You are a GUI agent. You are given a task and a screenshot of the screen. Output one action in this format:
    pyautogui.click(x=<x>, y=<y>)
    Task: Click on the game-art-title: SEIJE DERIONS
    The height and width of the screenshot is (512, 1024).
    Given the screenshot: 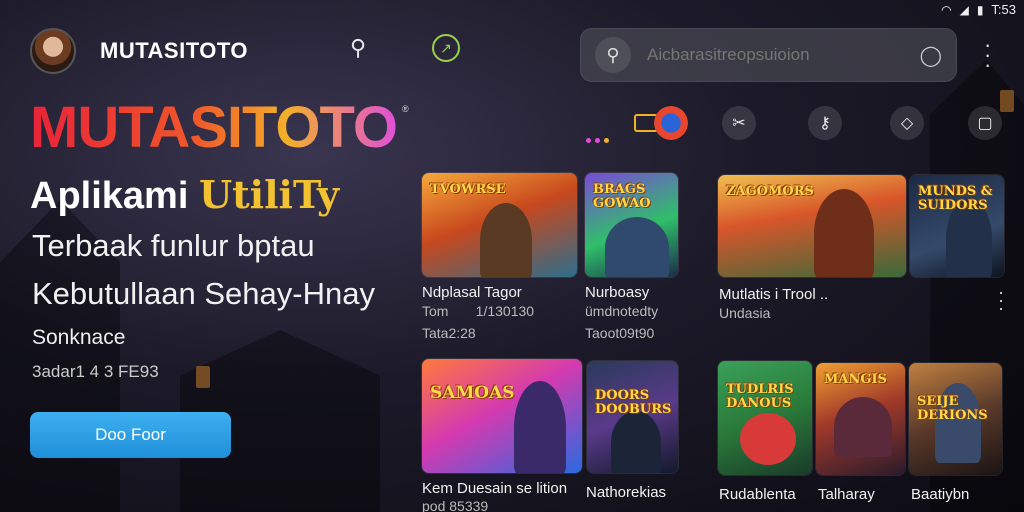 What is the action you would take?
    pyautogui.click(x=952, y=408)
    